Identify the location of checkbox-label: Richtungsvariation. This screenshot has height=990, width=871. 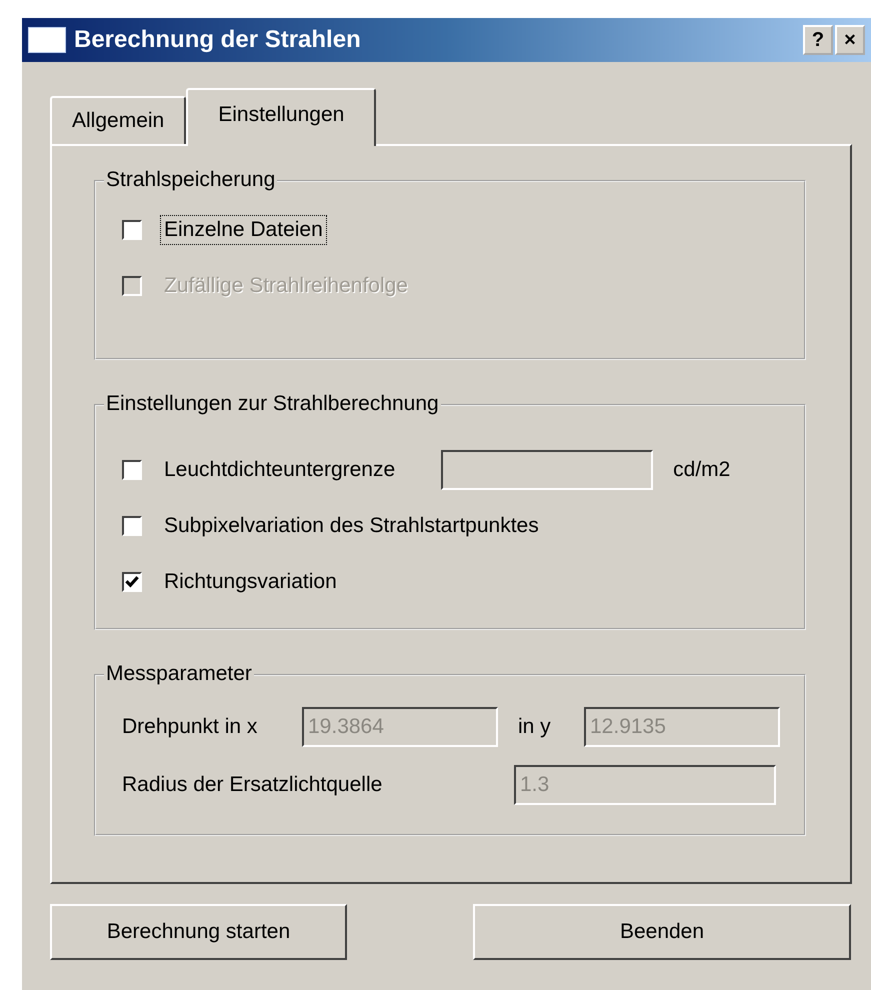
(250, 582).